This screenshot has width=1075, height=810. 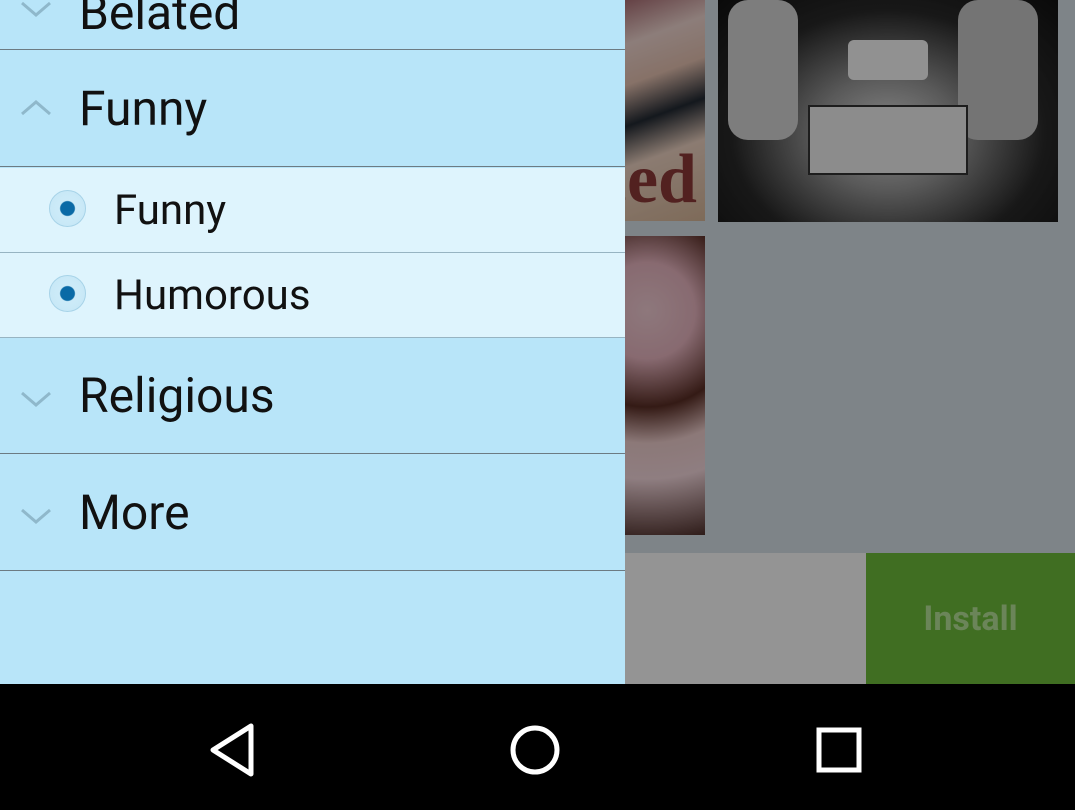 I want to click on drawer-child-label: Humorous, so click(x=212, y=295).